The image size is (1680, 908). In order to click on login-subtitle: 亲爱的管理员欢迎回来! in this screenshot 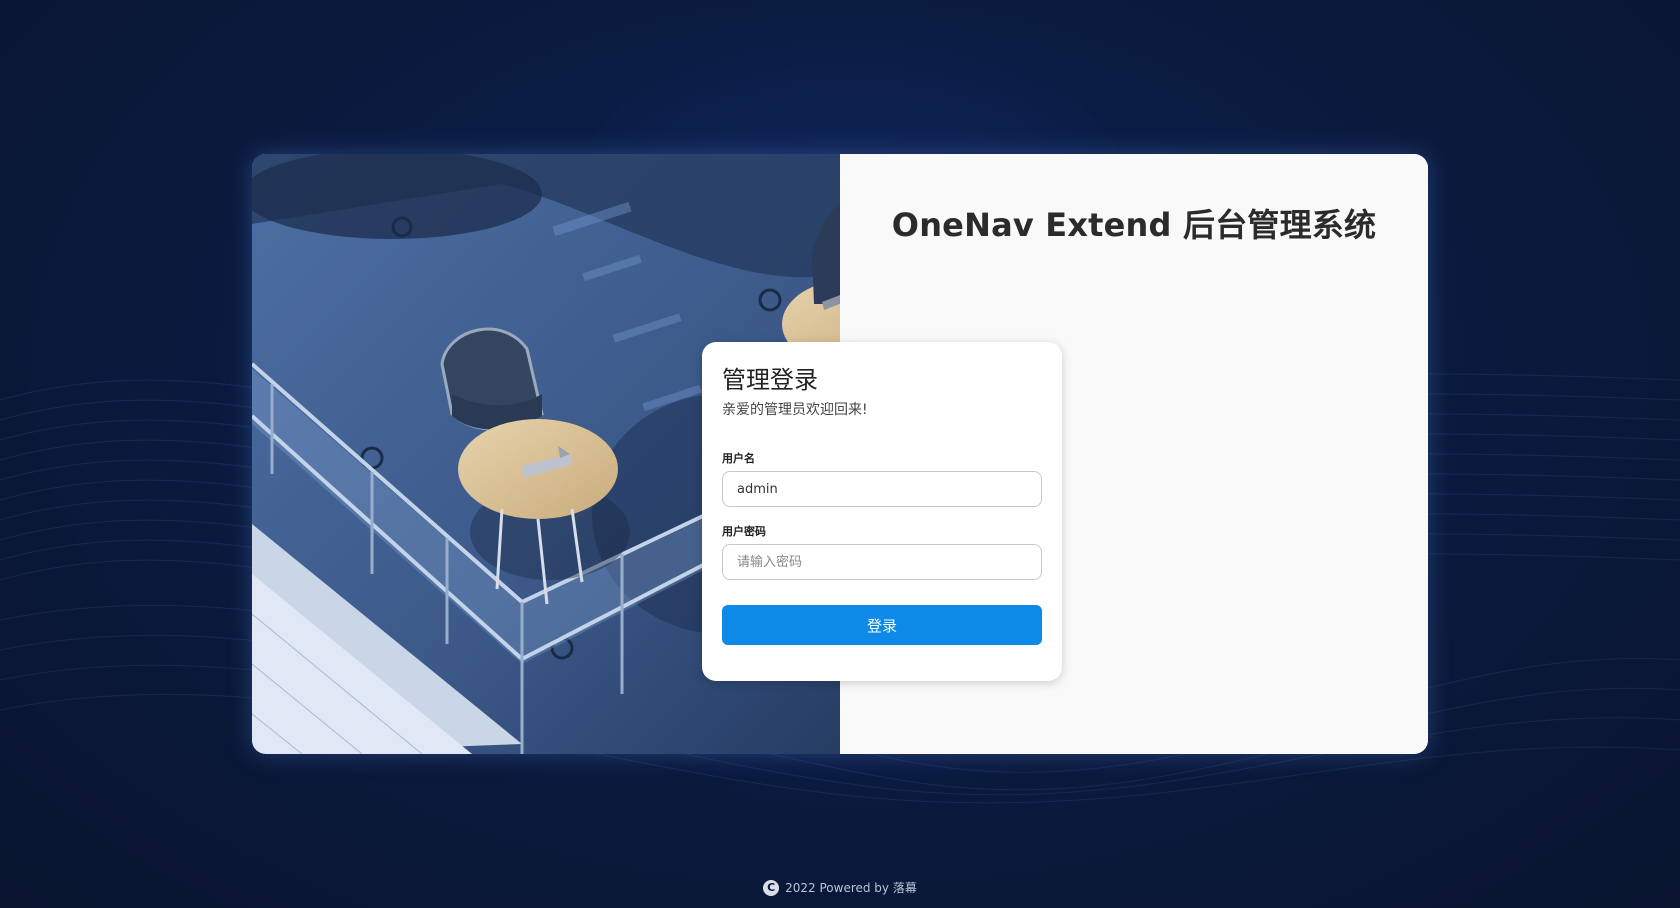, I will do `click(795, 410)`.